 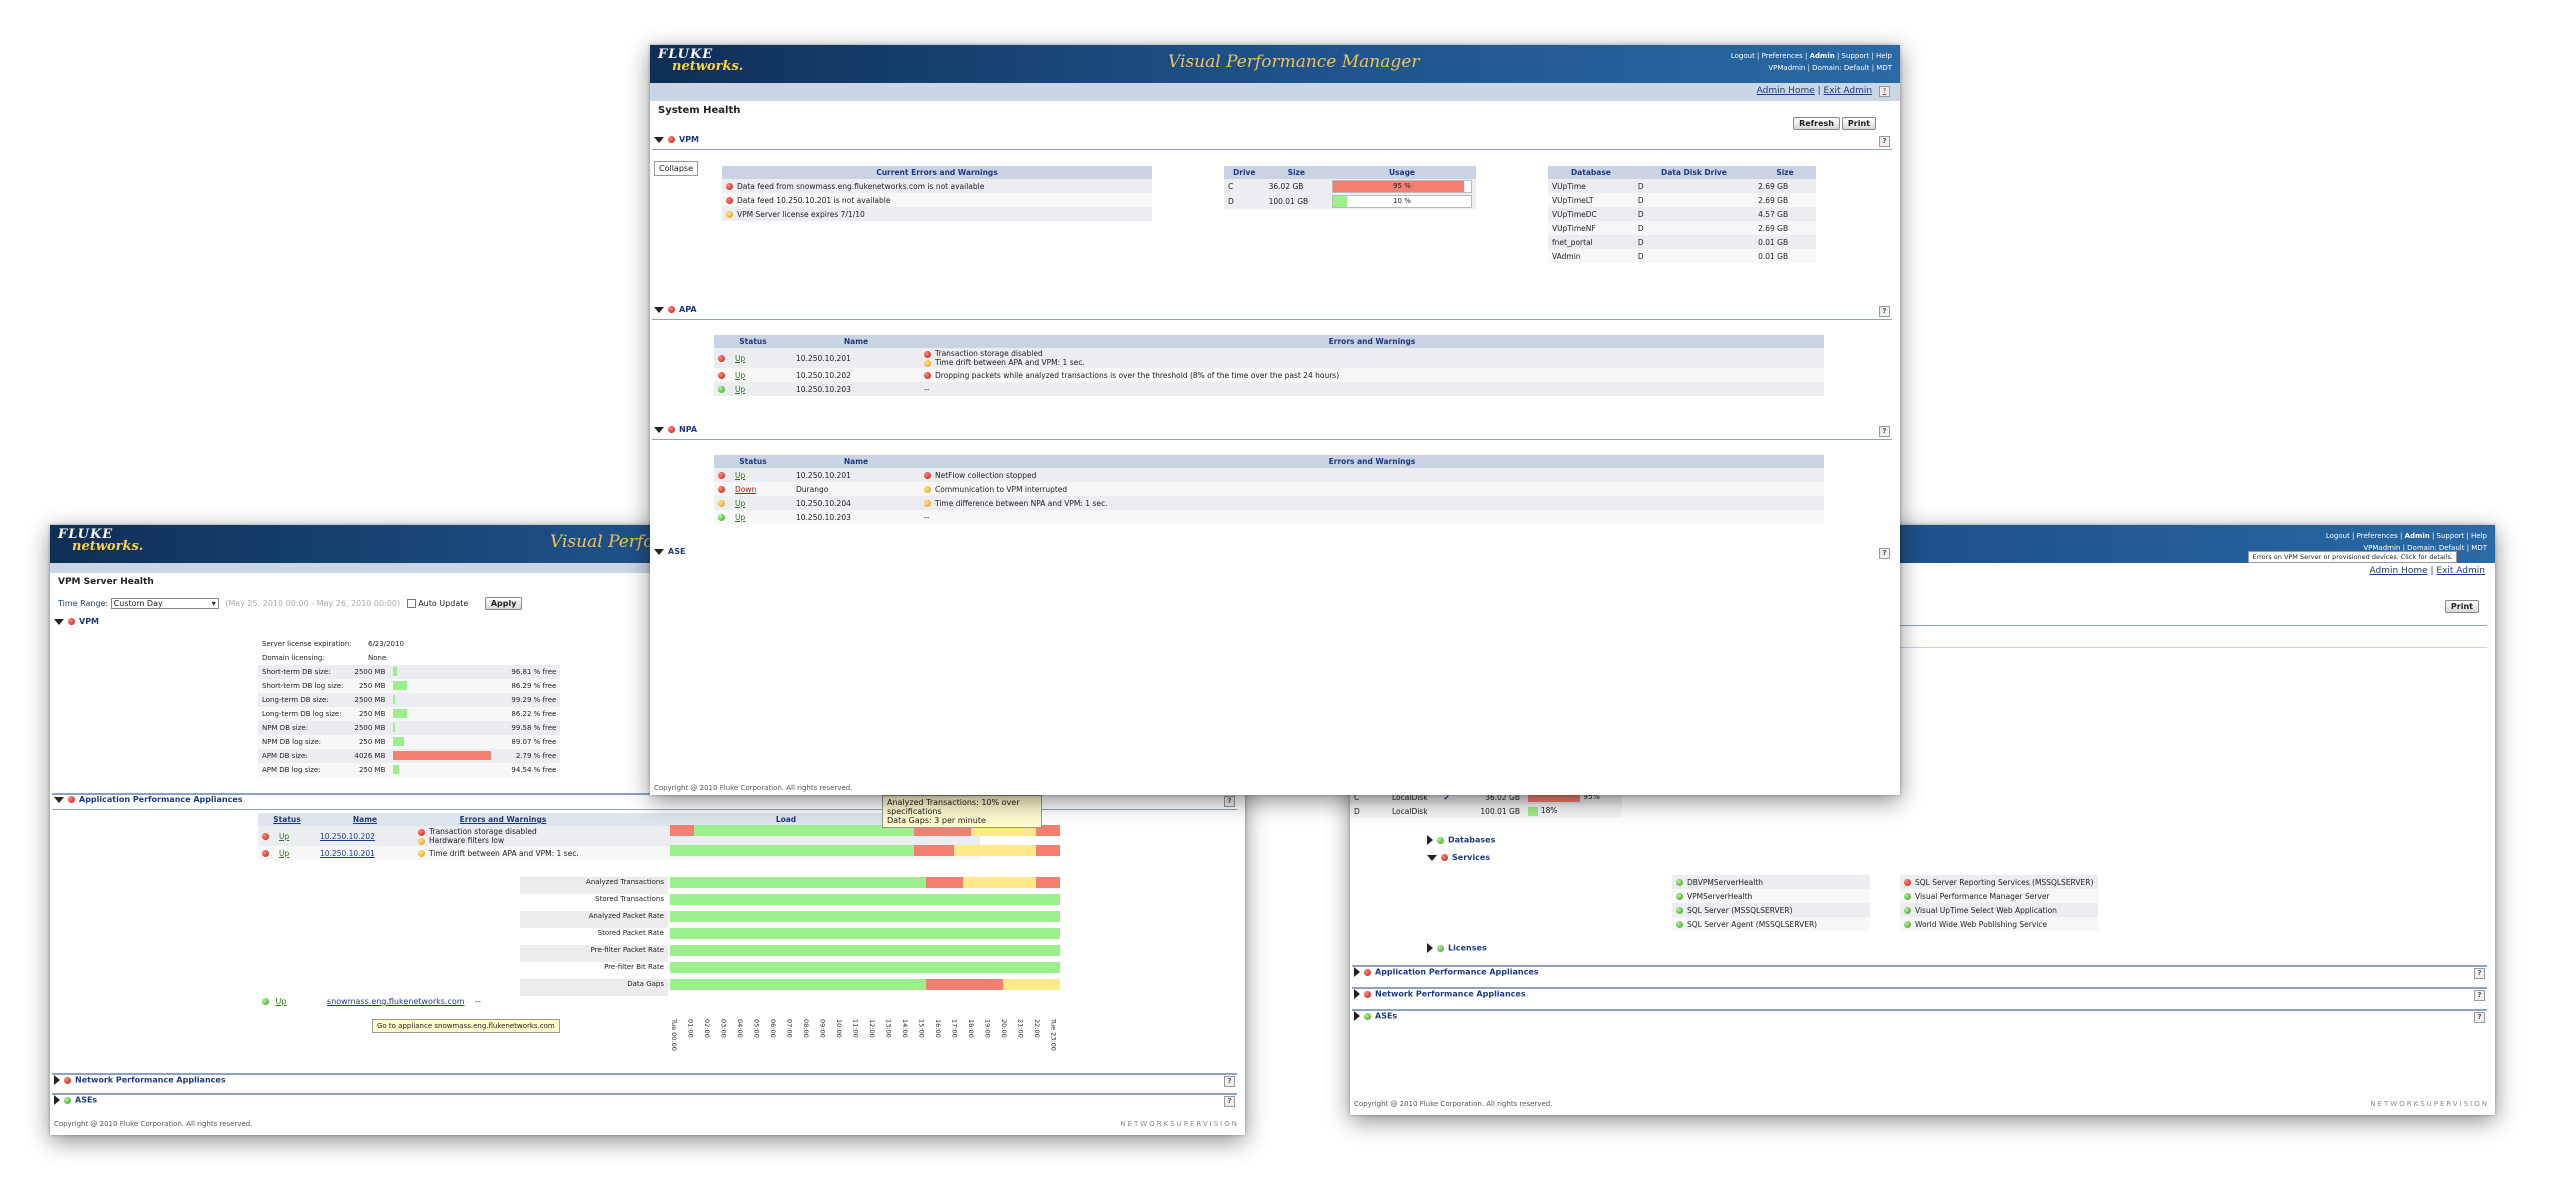 What do you see at coordinates (1999, 896) in the screenshot?
I see `table-row: Visual Performance Manager Server` at bounding box center [1999, 896].